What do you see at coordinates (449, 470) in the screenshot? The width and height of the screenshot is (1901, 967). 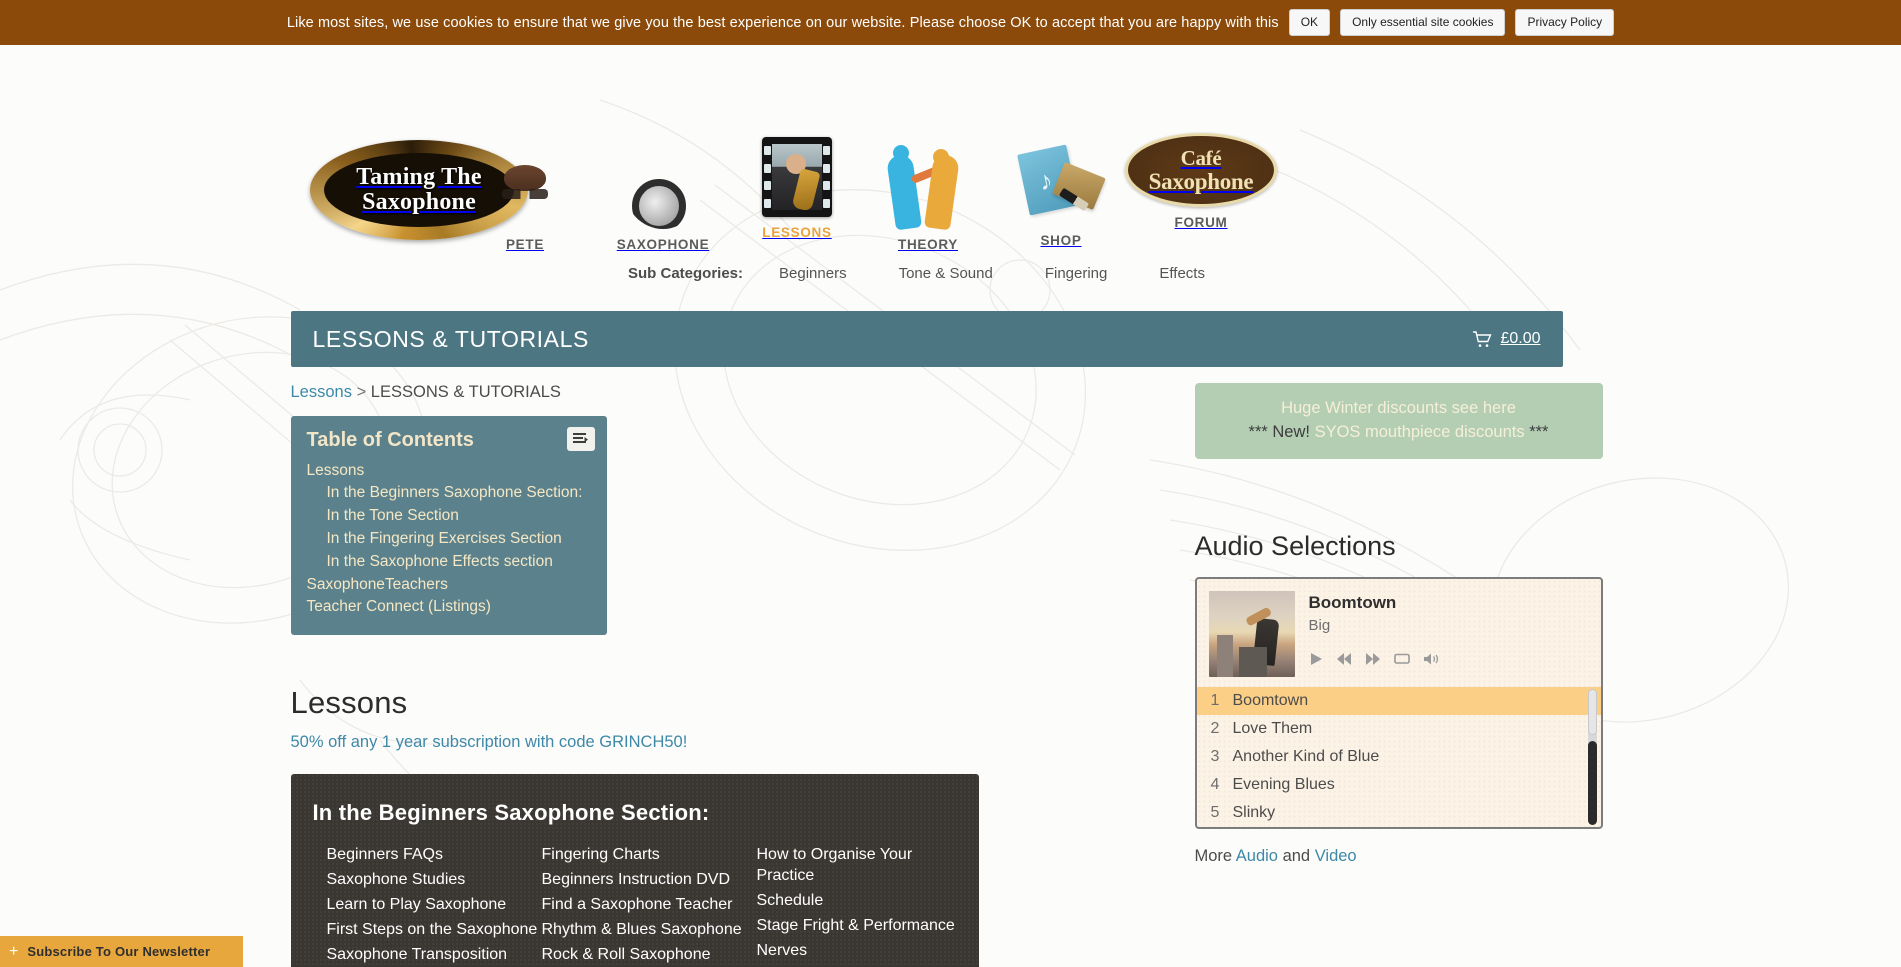 I see `toc-item-lessons: Lessons` at bounding box center [449, 470].